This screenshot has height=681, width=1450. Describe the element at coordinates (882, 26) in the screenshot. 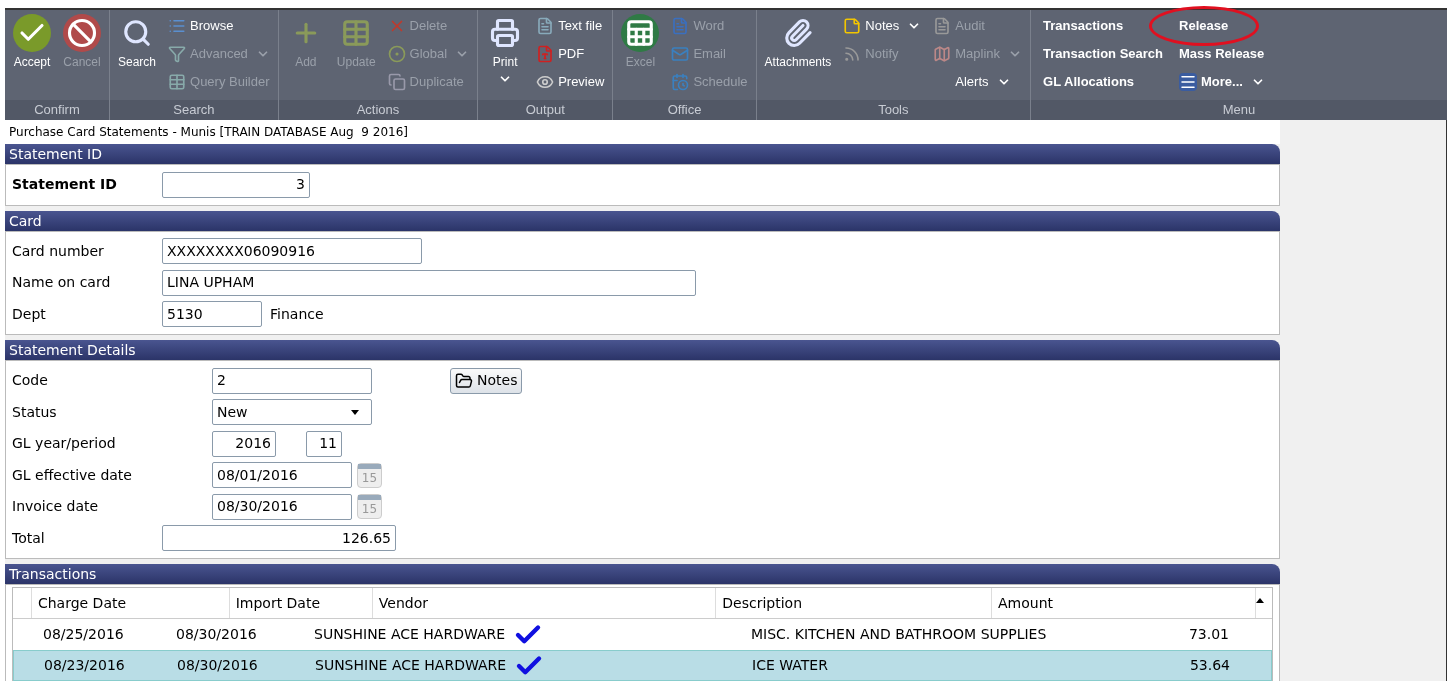

I see `toolbar-button: Notes` at that location.